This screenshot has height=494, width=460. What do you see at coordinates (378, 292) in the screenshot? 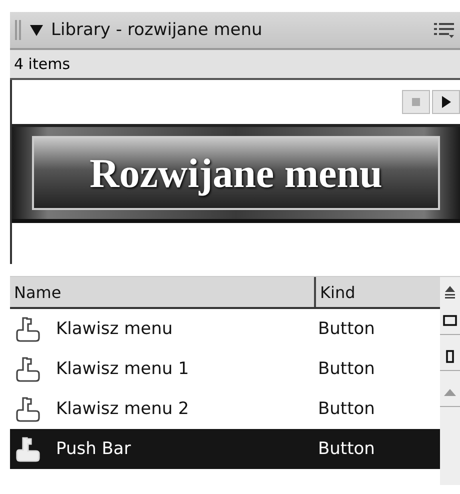
I see `column-header: Kind` at bounding box center [378, 292].